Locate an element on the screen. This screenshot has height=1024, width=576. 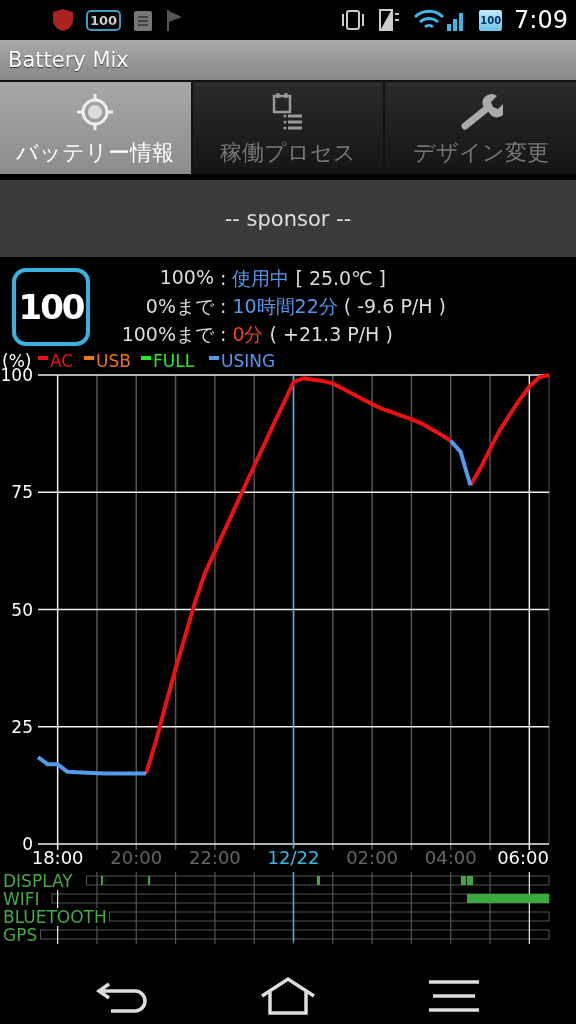
x-tick-label: 04:00 is located at coordinates (450, 857).